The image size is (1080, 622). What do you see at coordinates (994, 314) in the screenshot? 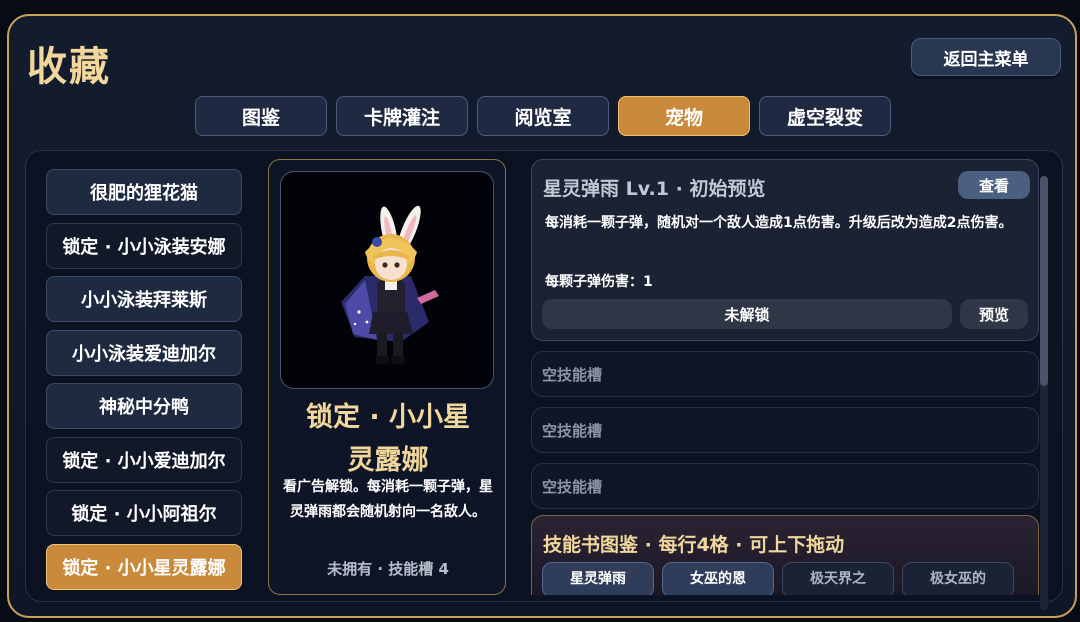
I see `preview-button: 预览` at bounding box center [994, 314].